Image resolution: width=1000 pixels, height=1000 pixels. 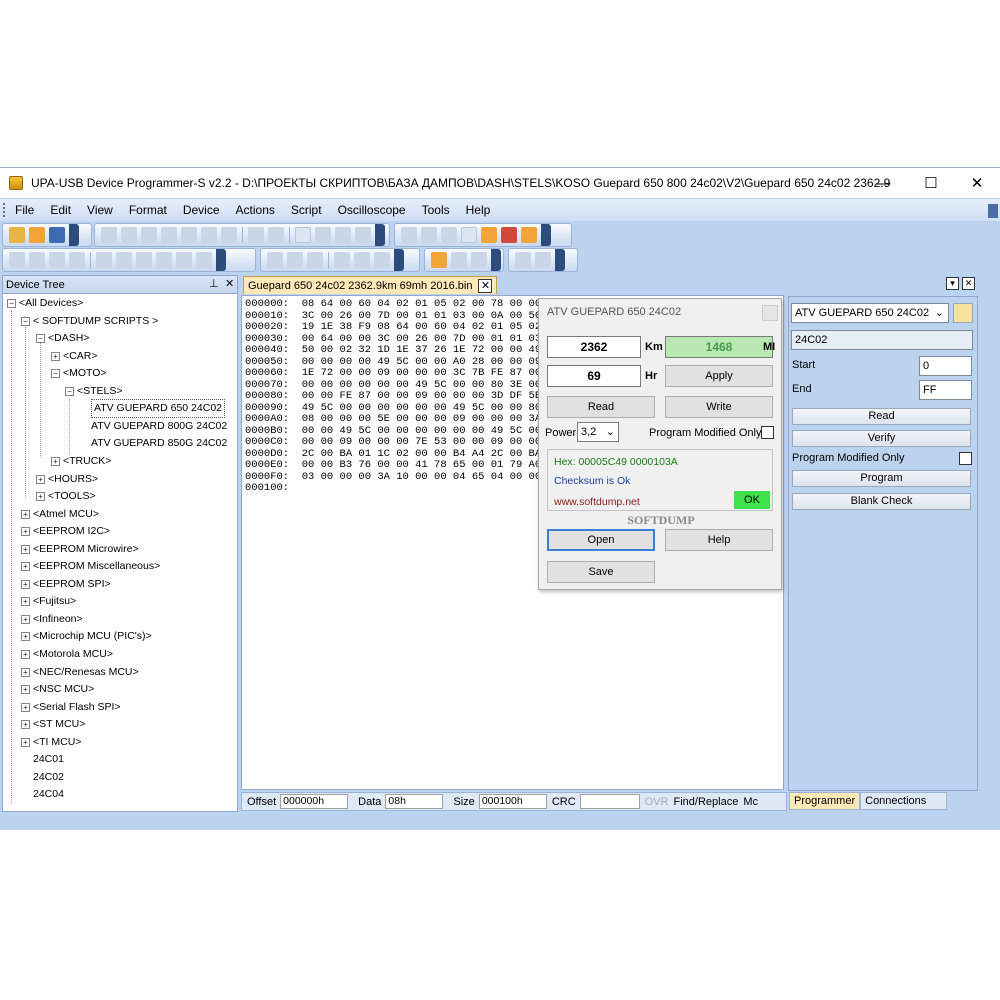 I want to click on power-select: 3,2 ⌄, so click(x=598, y=432).